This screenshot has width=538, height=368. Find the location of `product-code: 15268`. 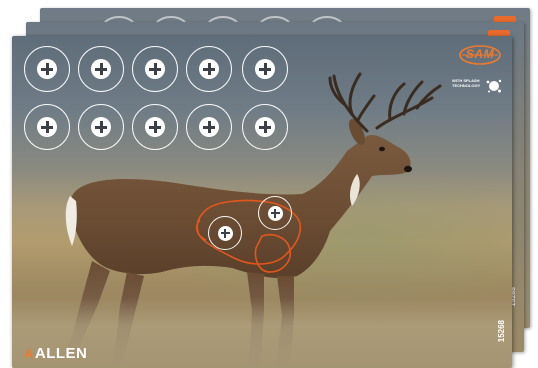

product-code: 15268 is located at coordinates (501, 330).